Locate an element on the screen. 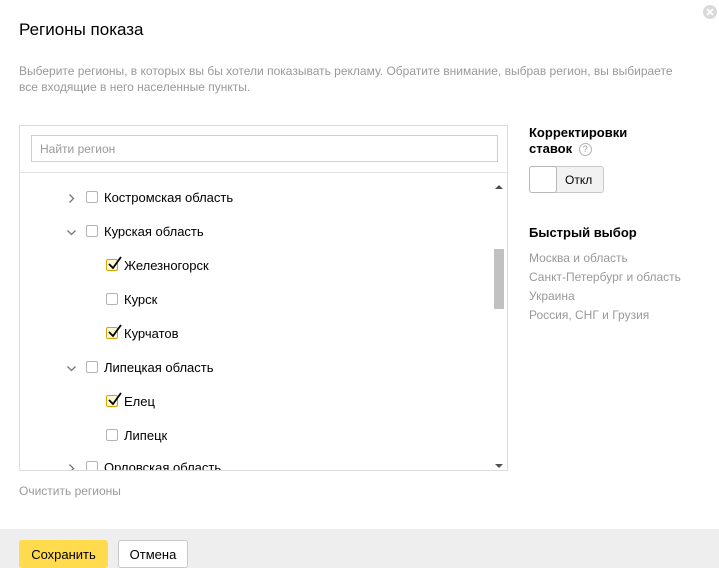  tree-item-kurchatov: Курчатов is located at coordinates (142, 333).